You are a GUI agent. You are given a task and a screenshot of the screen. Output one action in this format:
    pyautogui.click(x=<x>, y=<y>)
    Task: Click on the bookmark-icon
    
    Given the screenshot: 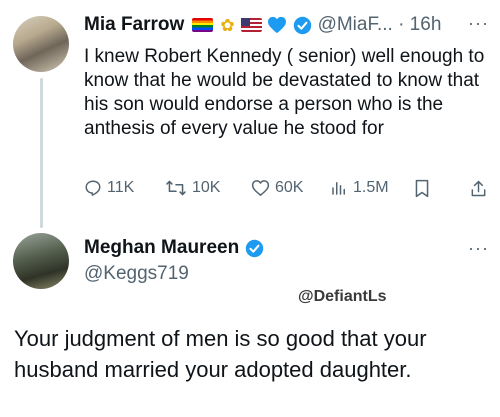 What is the action you would take?
    pyautogui.click(x=422, y=188)
    